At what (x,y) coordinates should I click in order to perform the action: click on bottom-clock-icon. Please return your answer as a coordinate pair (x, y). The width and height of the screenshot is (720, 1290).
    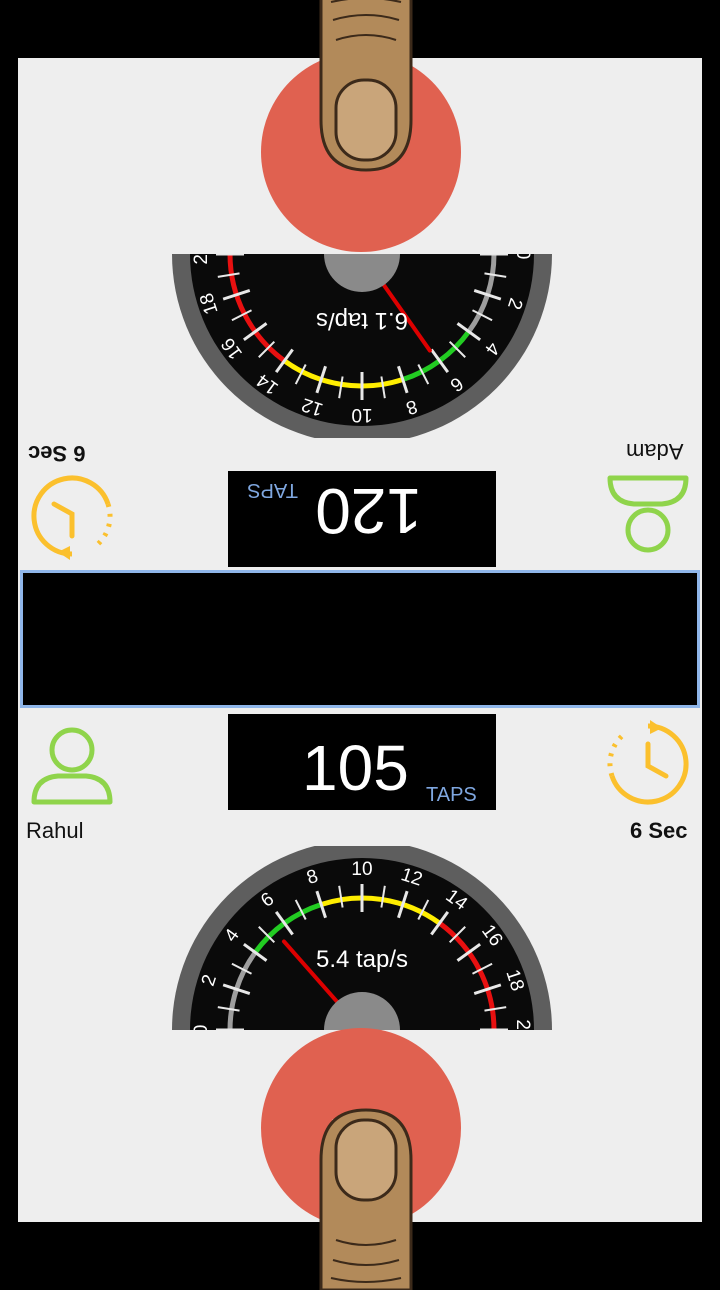
    Looking at the image, I should click on (648, 762).